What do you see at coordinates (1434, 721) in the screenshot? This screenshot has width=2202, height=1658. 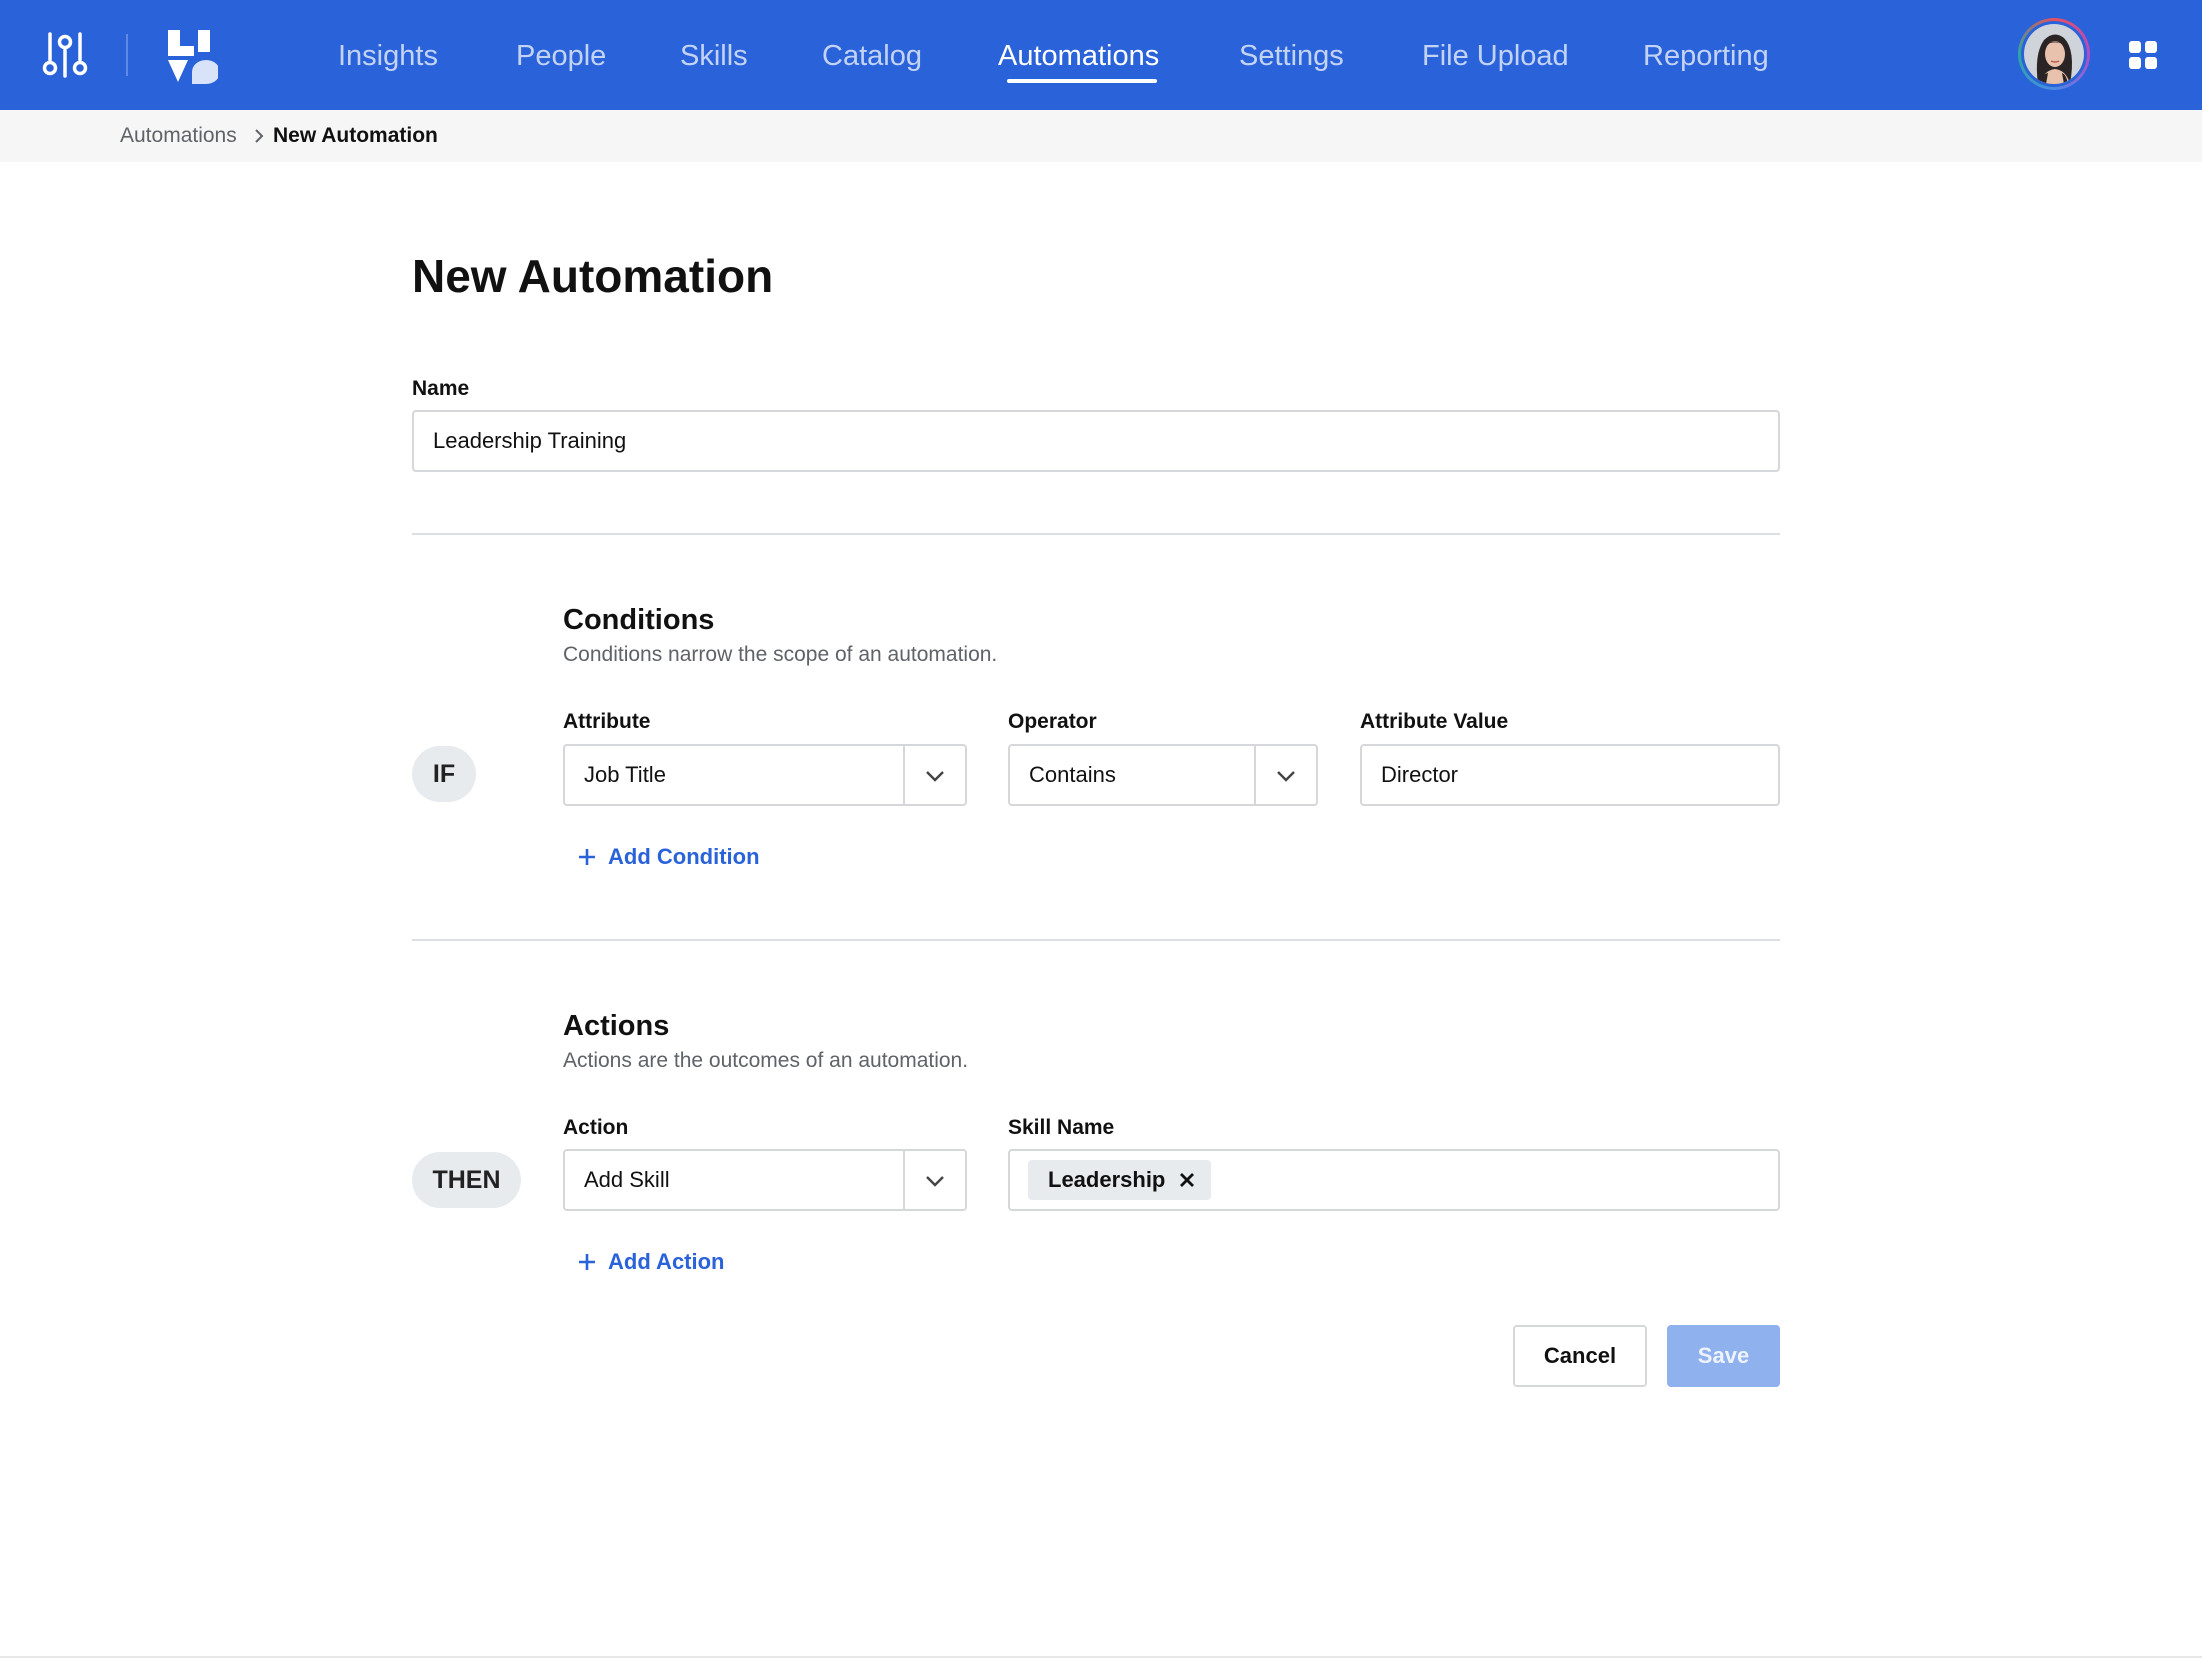 I see `attribute-value-label: Attribute Value` at bounding box center [1434, 721].